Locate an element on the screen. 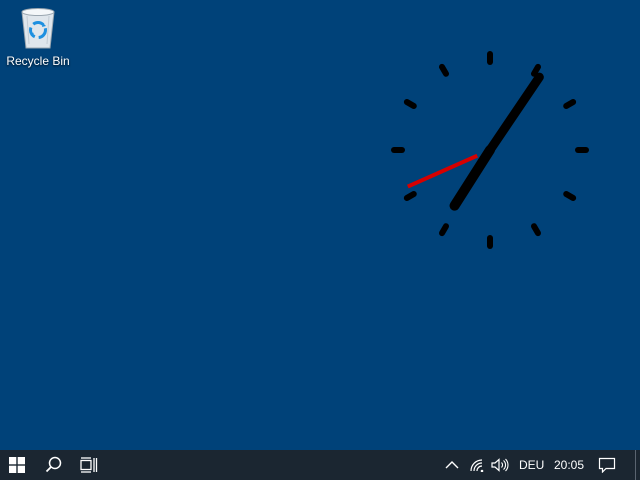 The image size is (640, 480). desktop-icon-label: Recycle Bin is located at coordinates (38, 61).